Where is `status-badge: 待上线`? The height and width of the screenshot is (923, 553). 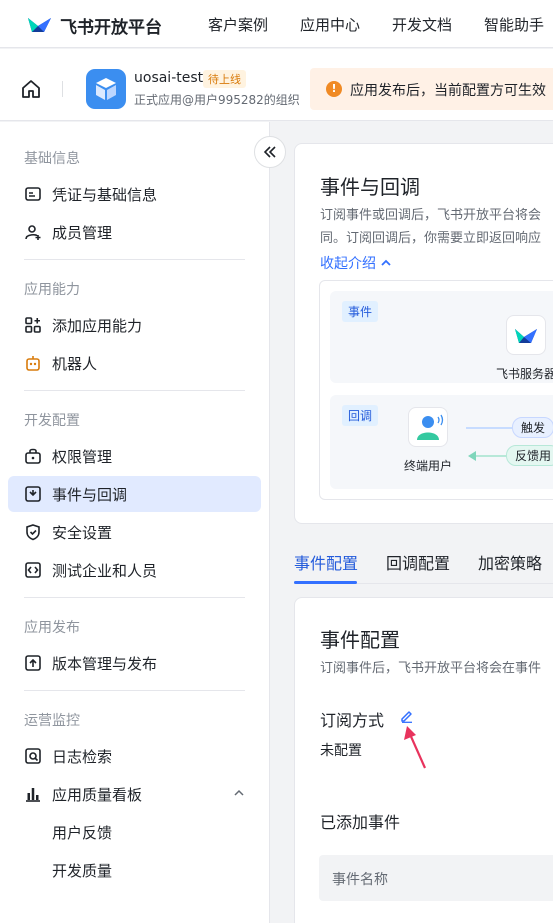 status-badge: 待上线 is located at coordinates (224, 79).